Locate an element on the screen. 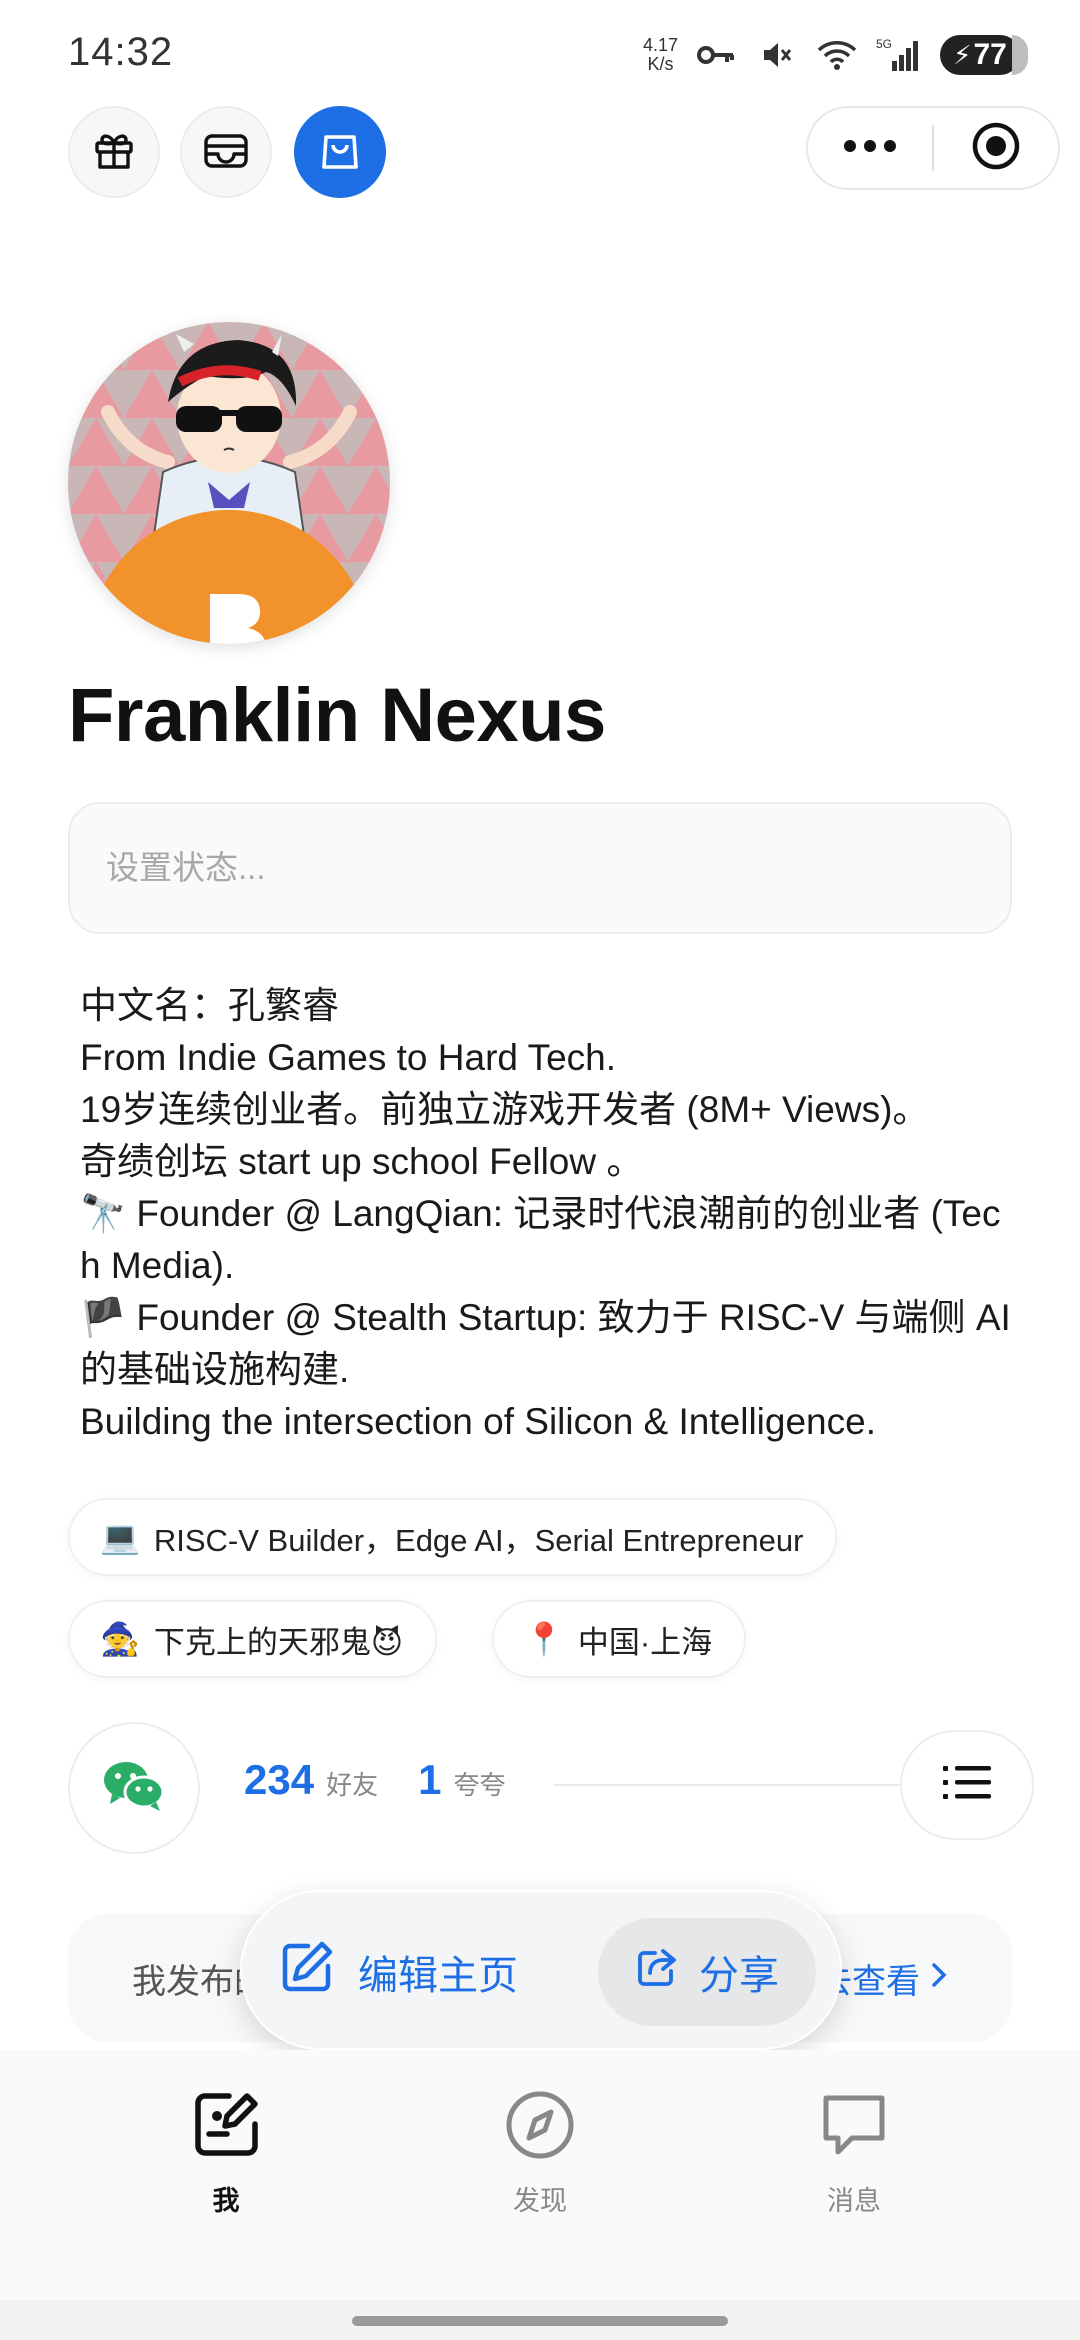  nav-discover-label: 发现 is located at coordinates (540, 2201).